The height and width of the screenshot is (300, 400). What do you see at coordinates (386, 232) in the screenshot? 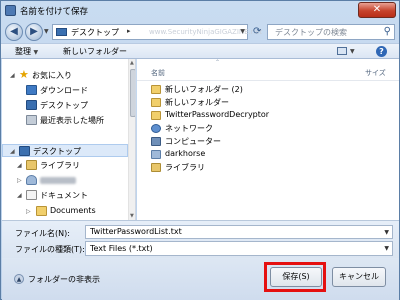
I see `filename-dropdown-icon: ▼` at bounding box center [386, 232].